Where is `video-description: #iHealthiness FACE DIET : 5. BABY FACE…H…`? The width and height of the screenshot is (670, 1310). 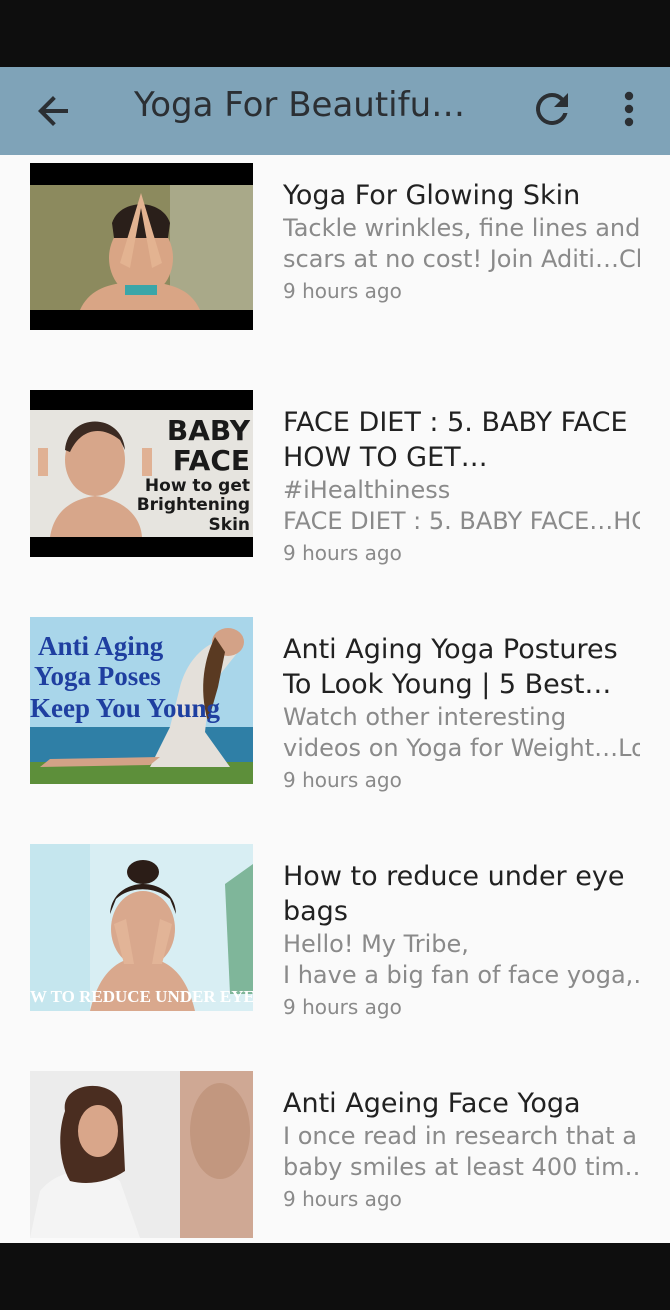 video-description: #iHealthiness FACE DIET : 5. BABY FACE…H… is located at coordinates (461, 505).